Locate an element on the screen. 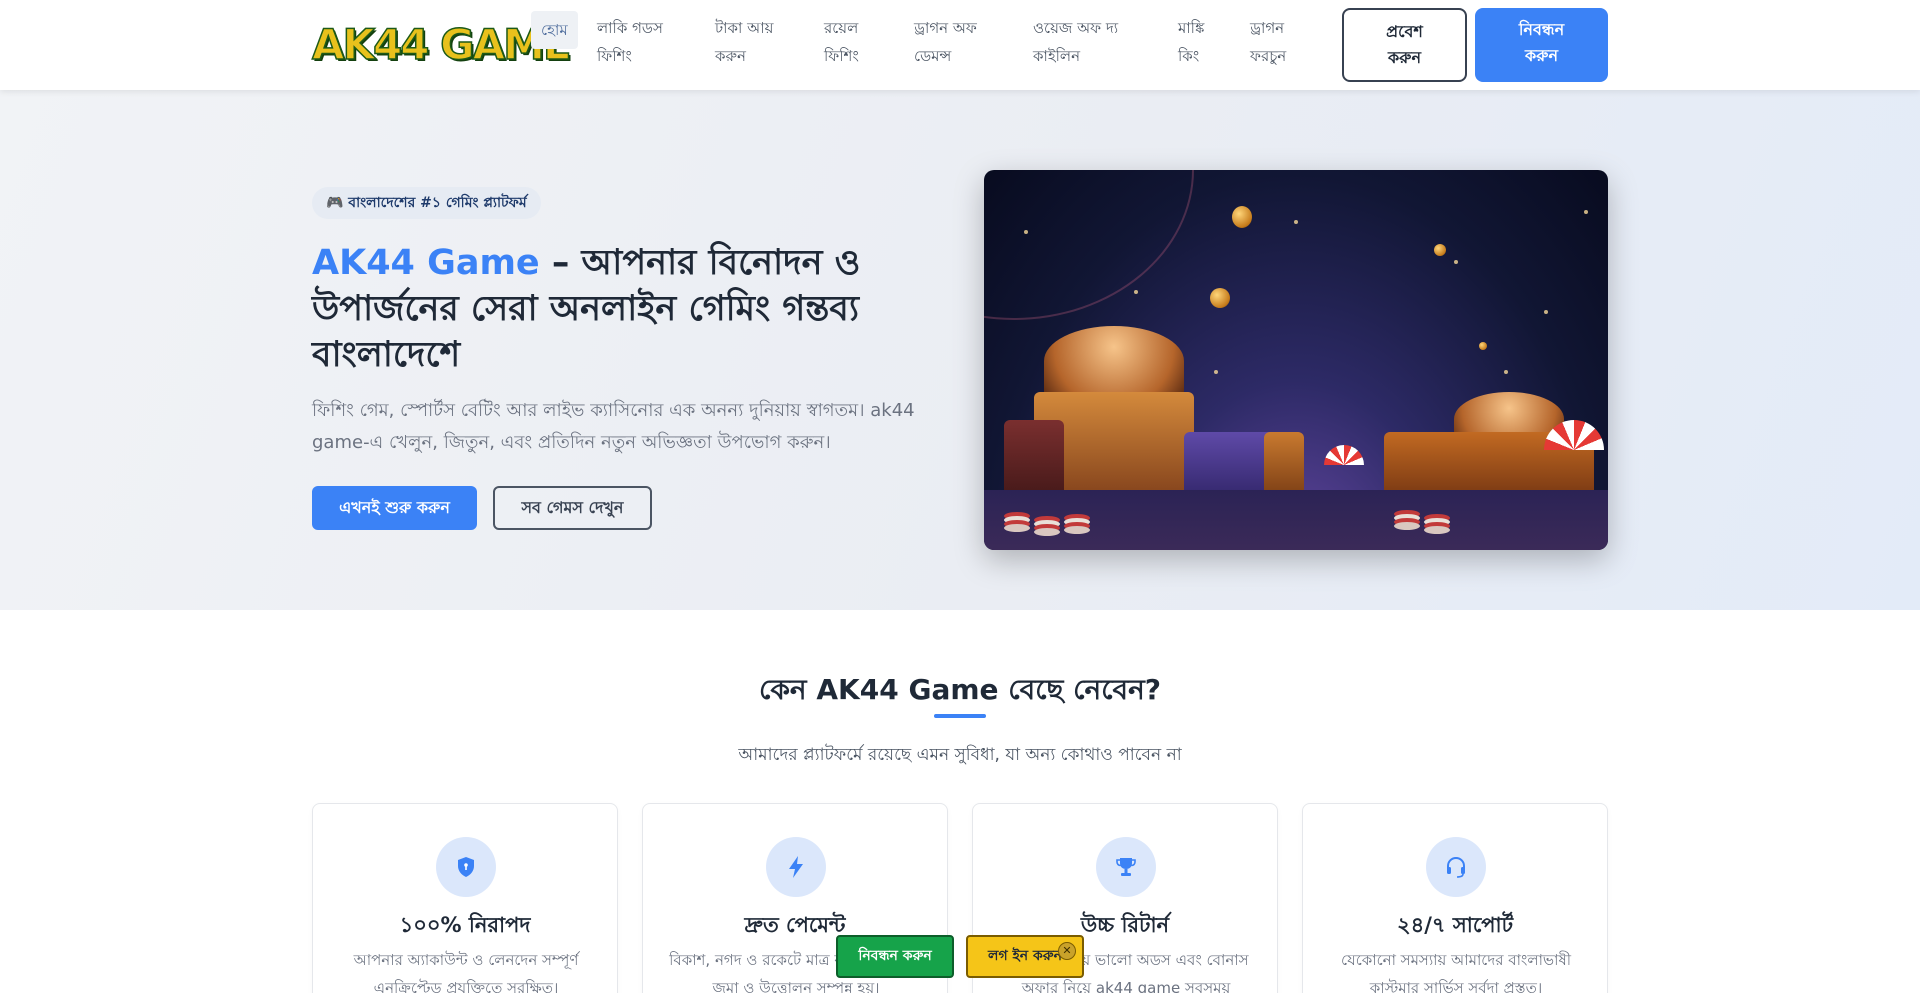 This screenshot has width=1920, height=993. nav-item-lucky-gods-fishing: লাকি গডস ফিশিং is located at coordinates (630, 42).